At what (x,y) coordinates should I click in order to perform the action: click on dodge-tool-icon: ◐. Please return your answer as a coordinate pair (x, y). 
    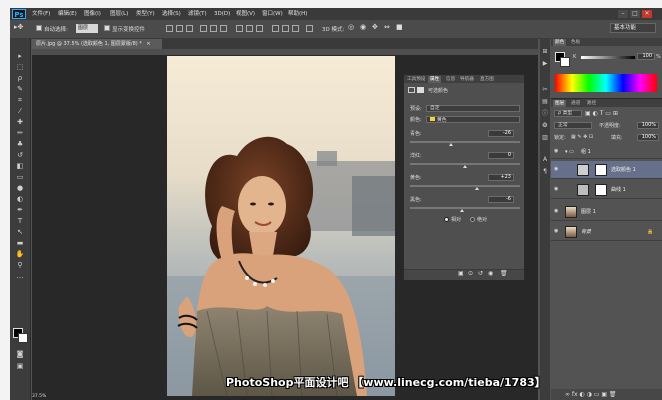
    Looking at the image, I should click on (20, 199).